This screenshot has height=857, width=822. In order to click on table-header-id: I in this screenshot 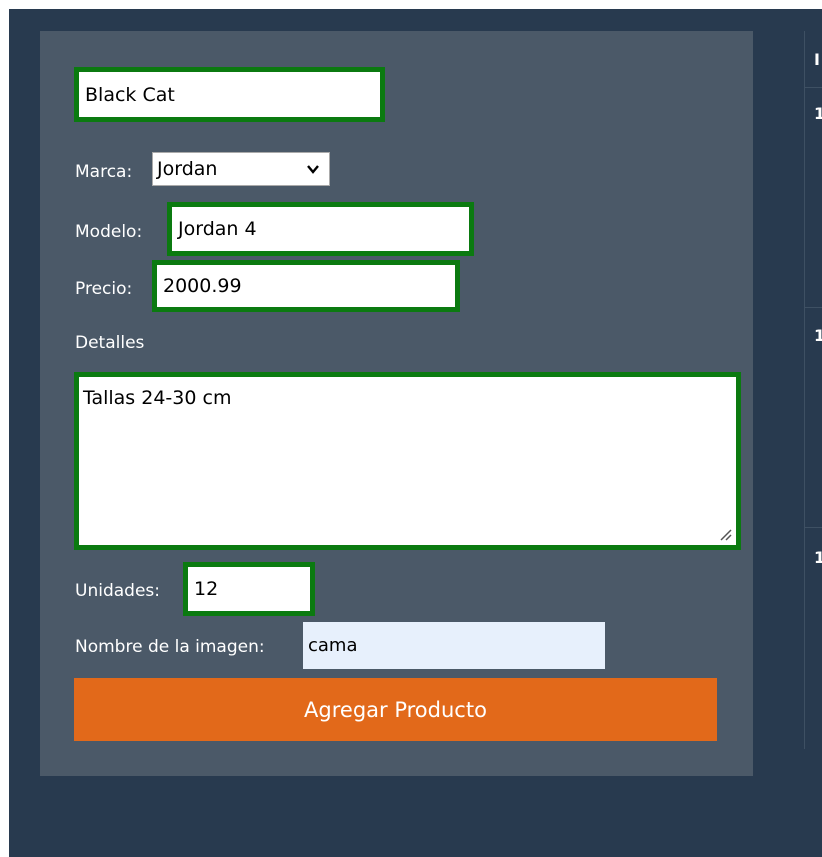, I will do `click(817, 59)`.